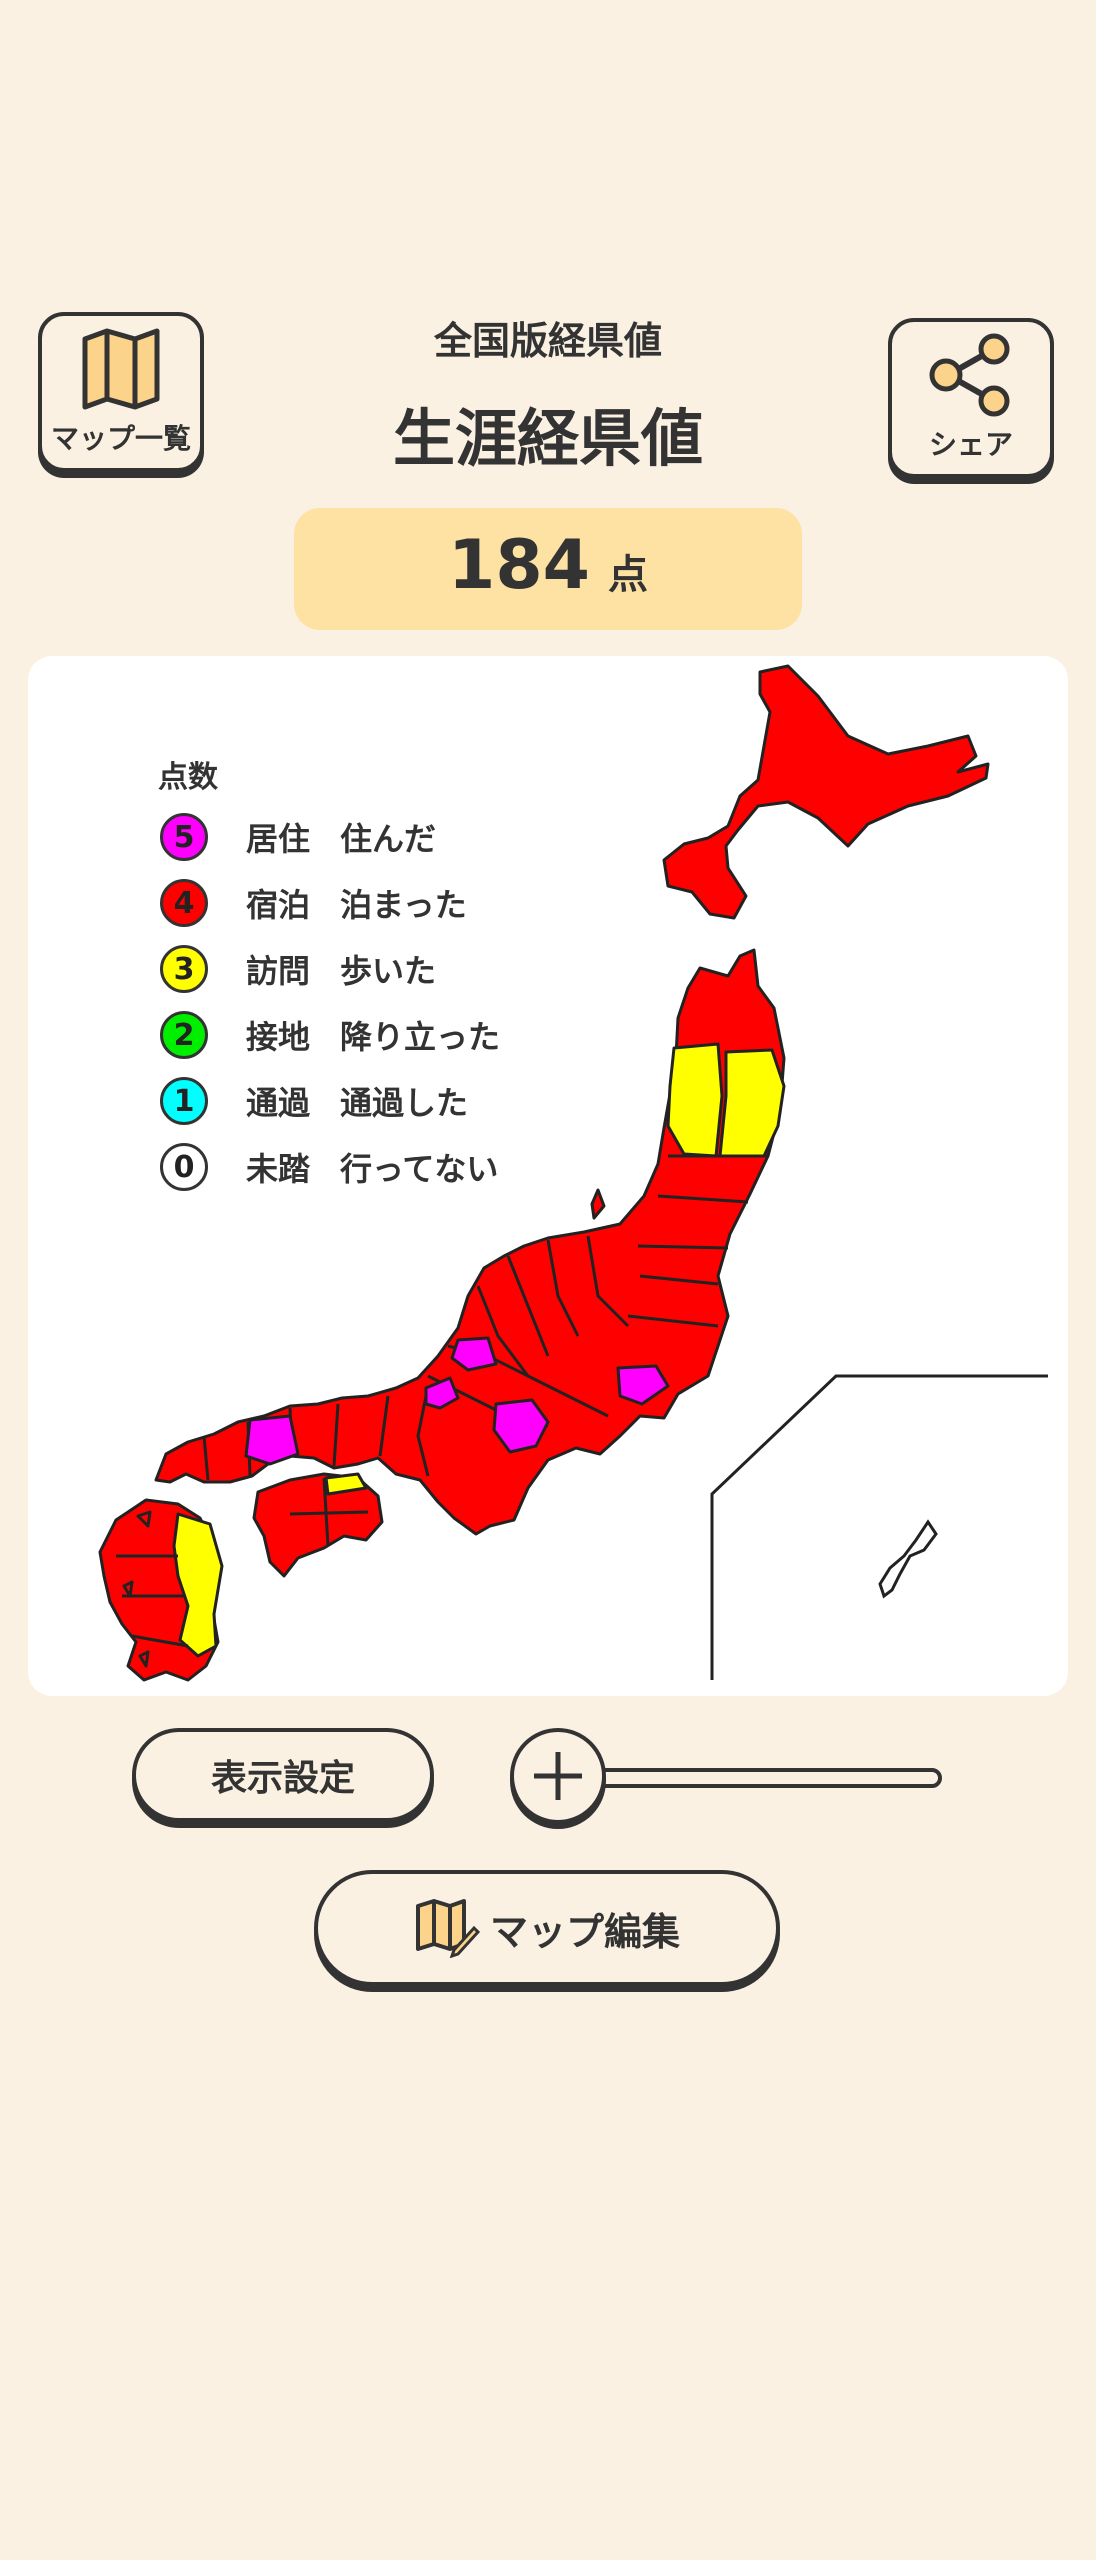  What do you see at coordinates (278, 1037) in the screenshot?
I see `legend-name: 接地` at bounding box center [278, 1037].